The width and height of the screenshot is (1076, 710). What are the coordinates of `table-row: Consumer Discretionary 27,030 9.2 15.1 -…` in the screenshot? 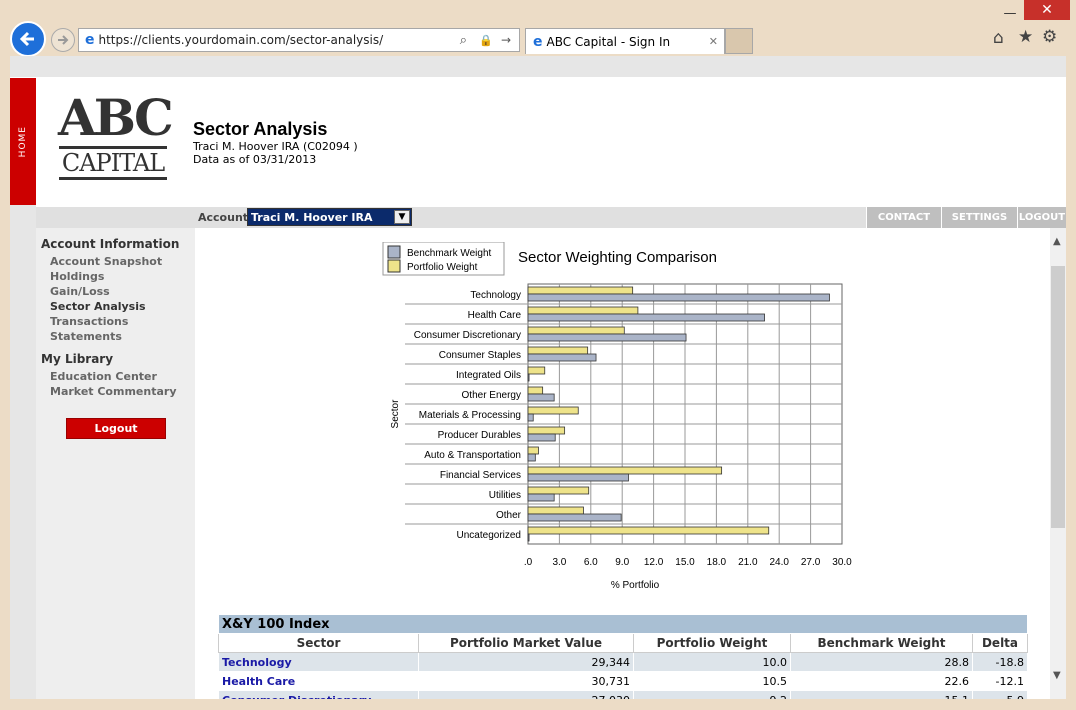 It's located at (623, 694).